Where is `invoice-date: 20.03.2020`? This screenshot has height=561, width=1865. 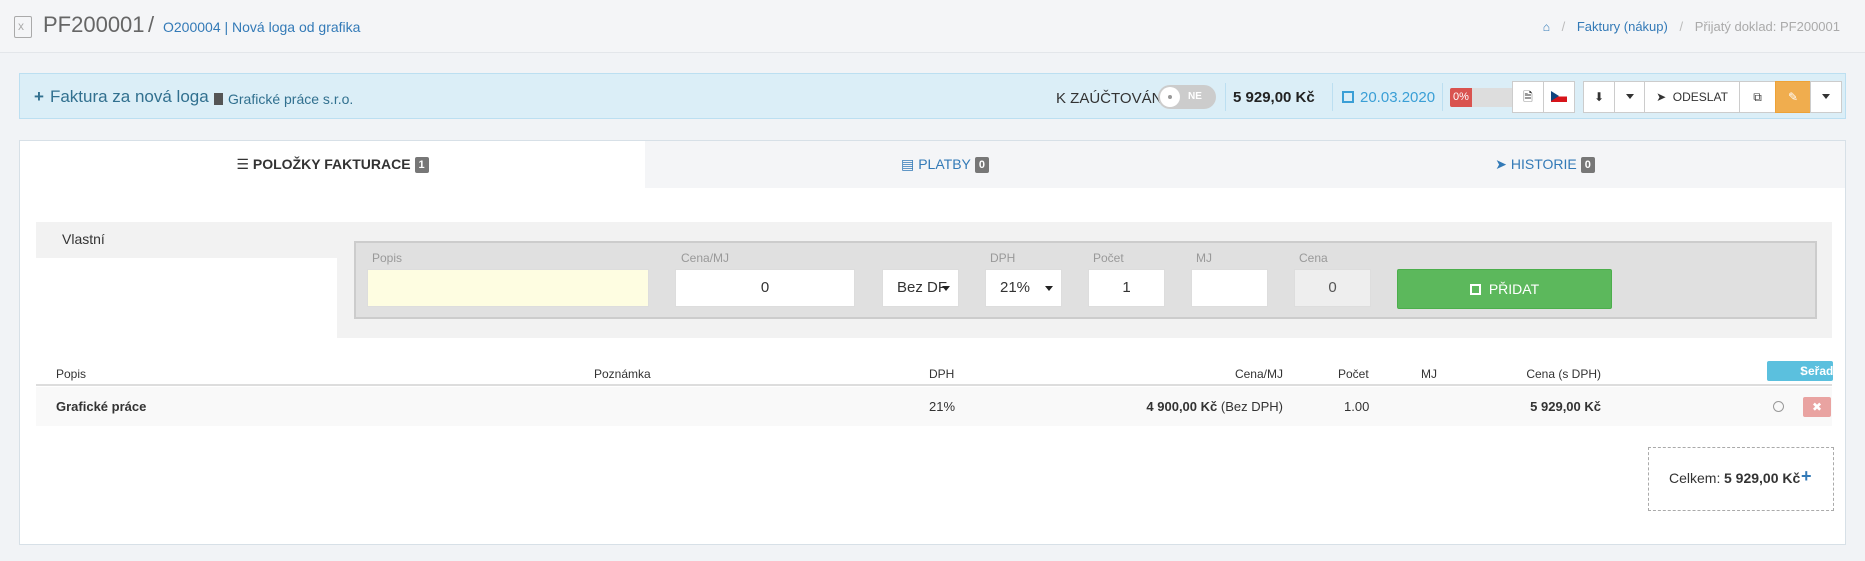 invoice-date: 20.03.2020 is located at coordinates (1388, 97).